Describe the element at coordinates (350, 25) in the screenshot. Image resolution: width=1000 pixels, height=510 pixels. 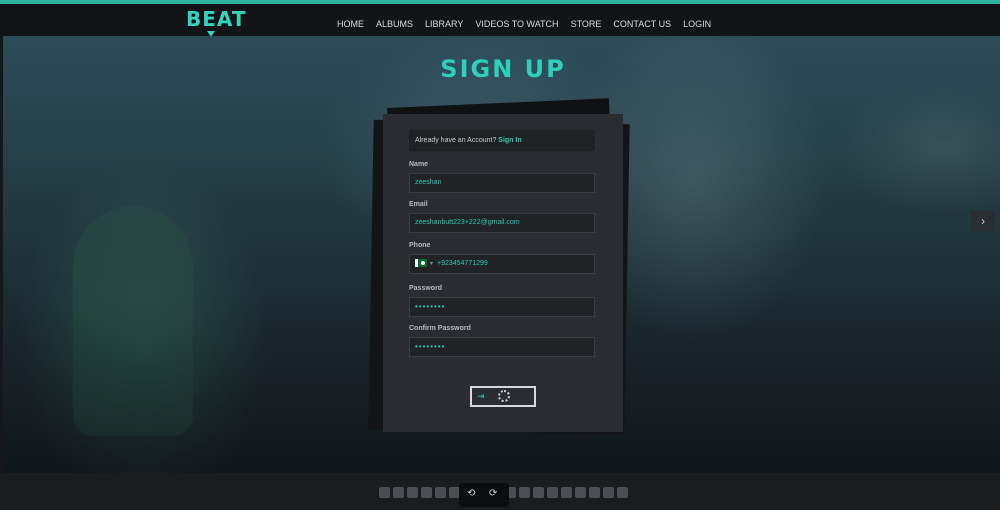
I see `nav-home: HOME` at that location.